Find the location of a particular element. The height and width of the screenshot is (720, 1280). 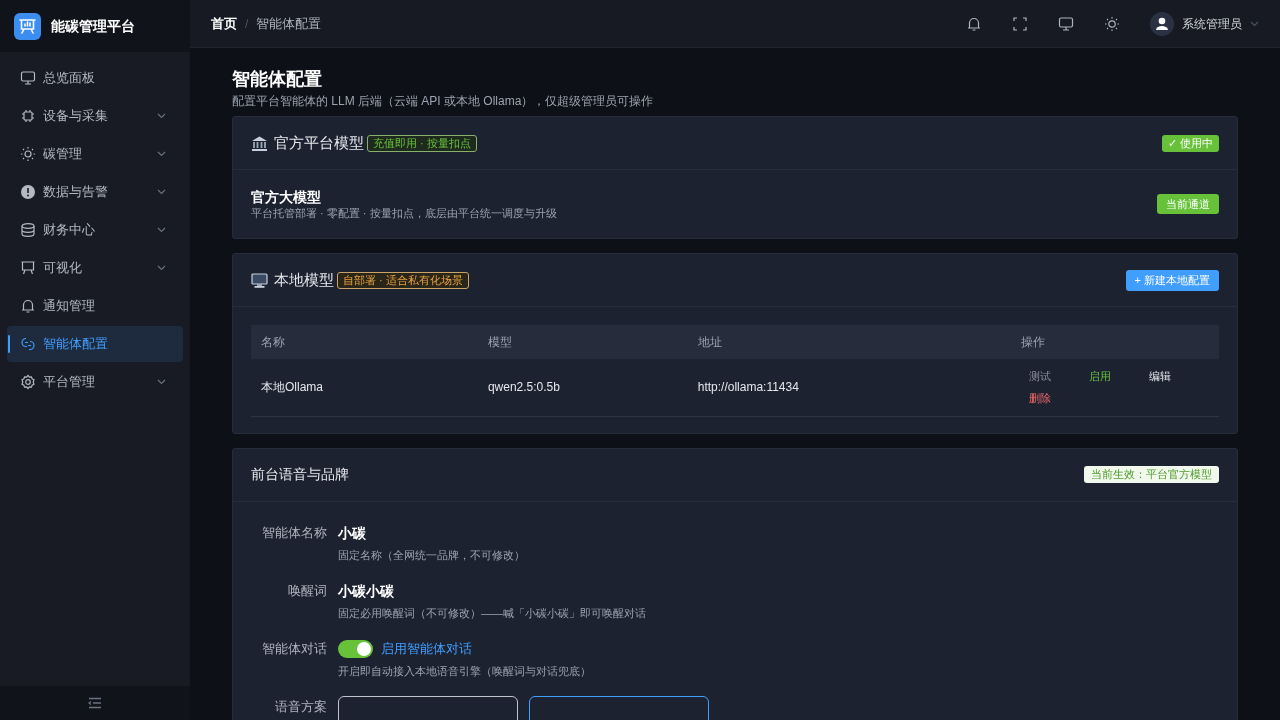

field-hint: 开启即自动接入本地语音引擎（唤醒词与对话兜底） is located at coordinates (464, 670).